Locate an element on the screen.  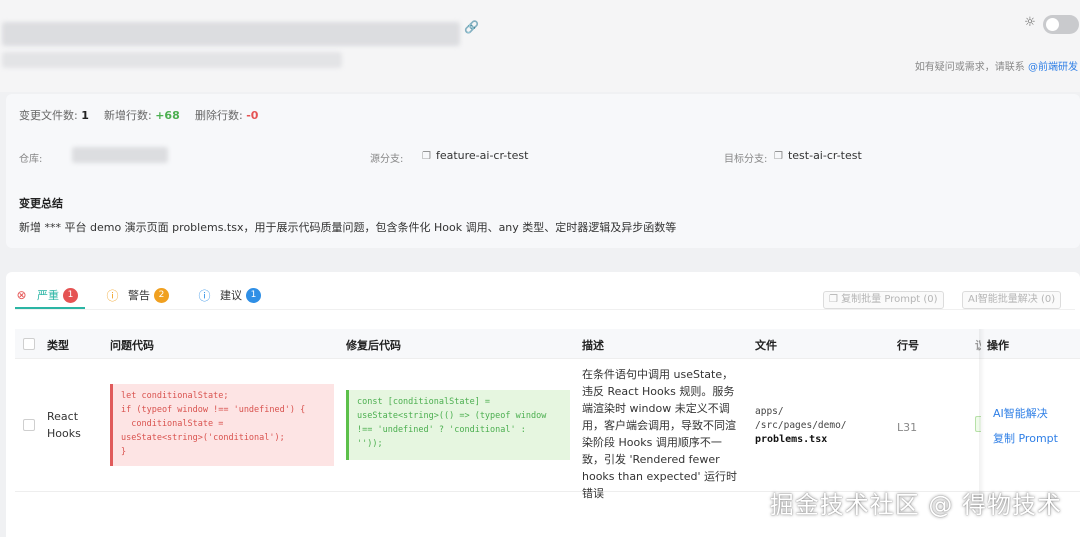
tab-divider is located at coordinates (545, 309).